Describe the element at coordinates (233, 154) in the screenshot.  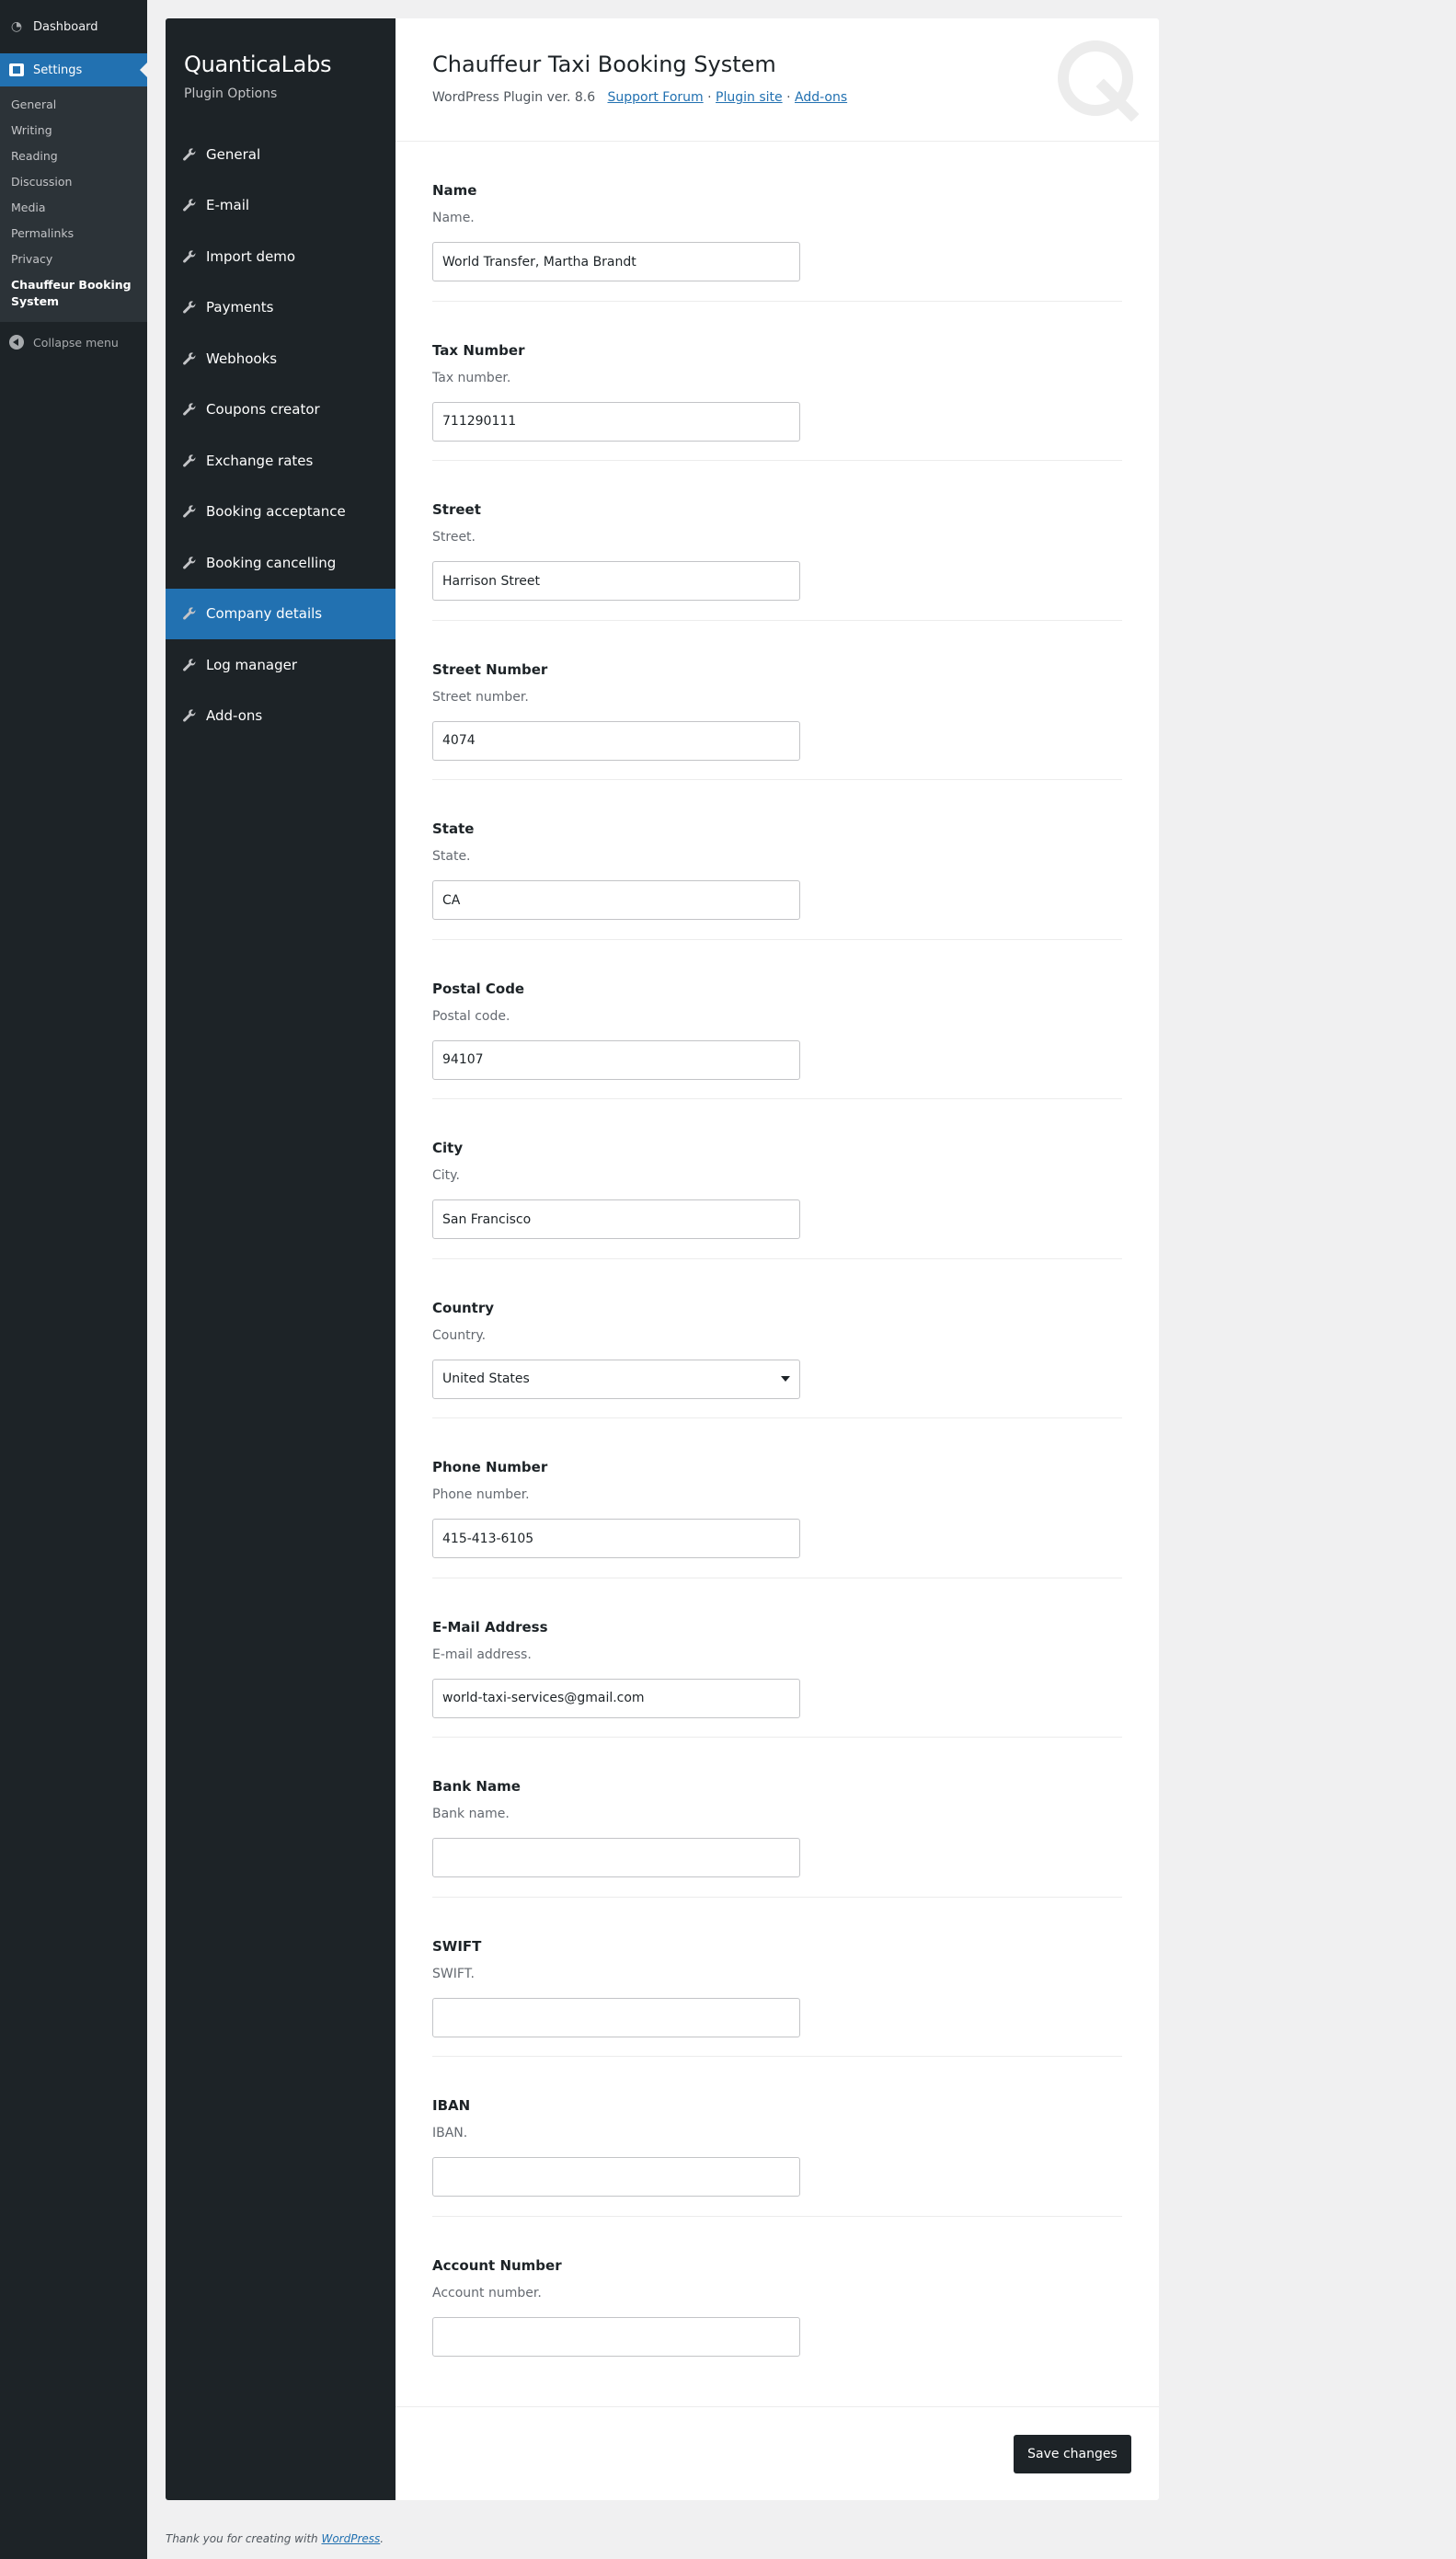
I see `plugin-nav-item-label: General` at that location.